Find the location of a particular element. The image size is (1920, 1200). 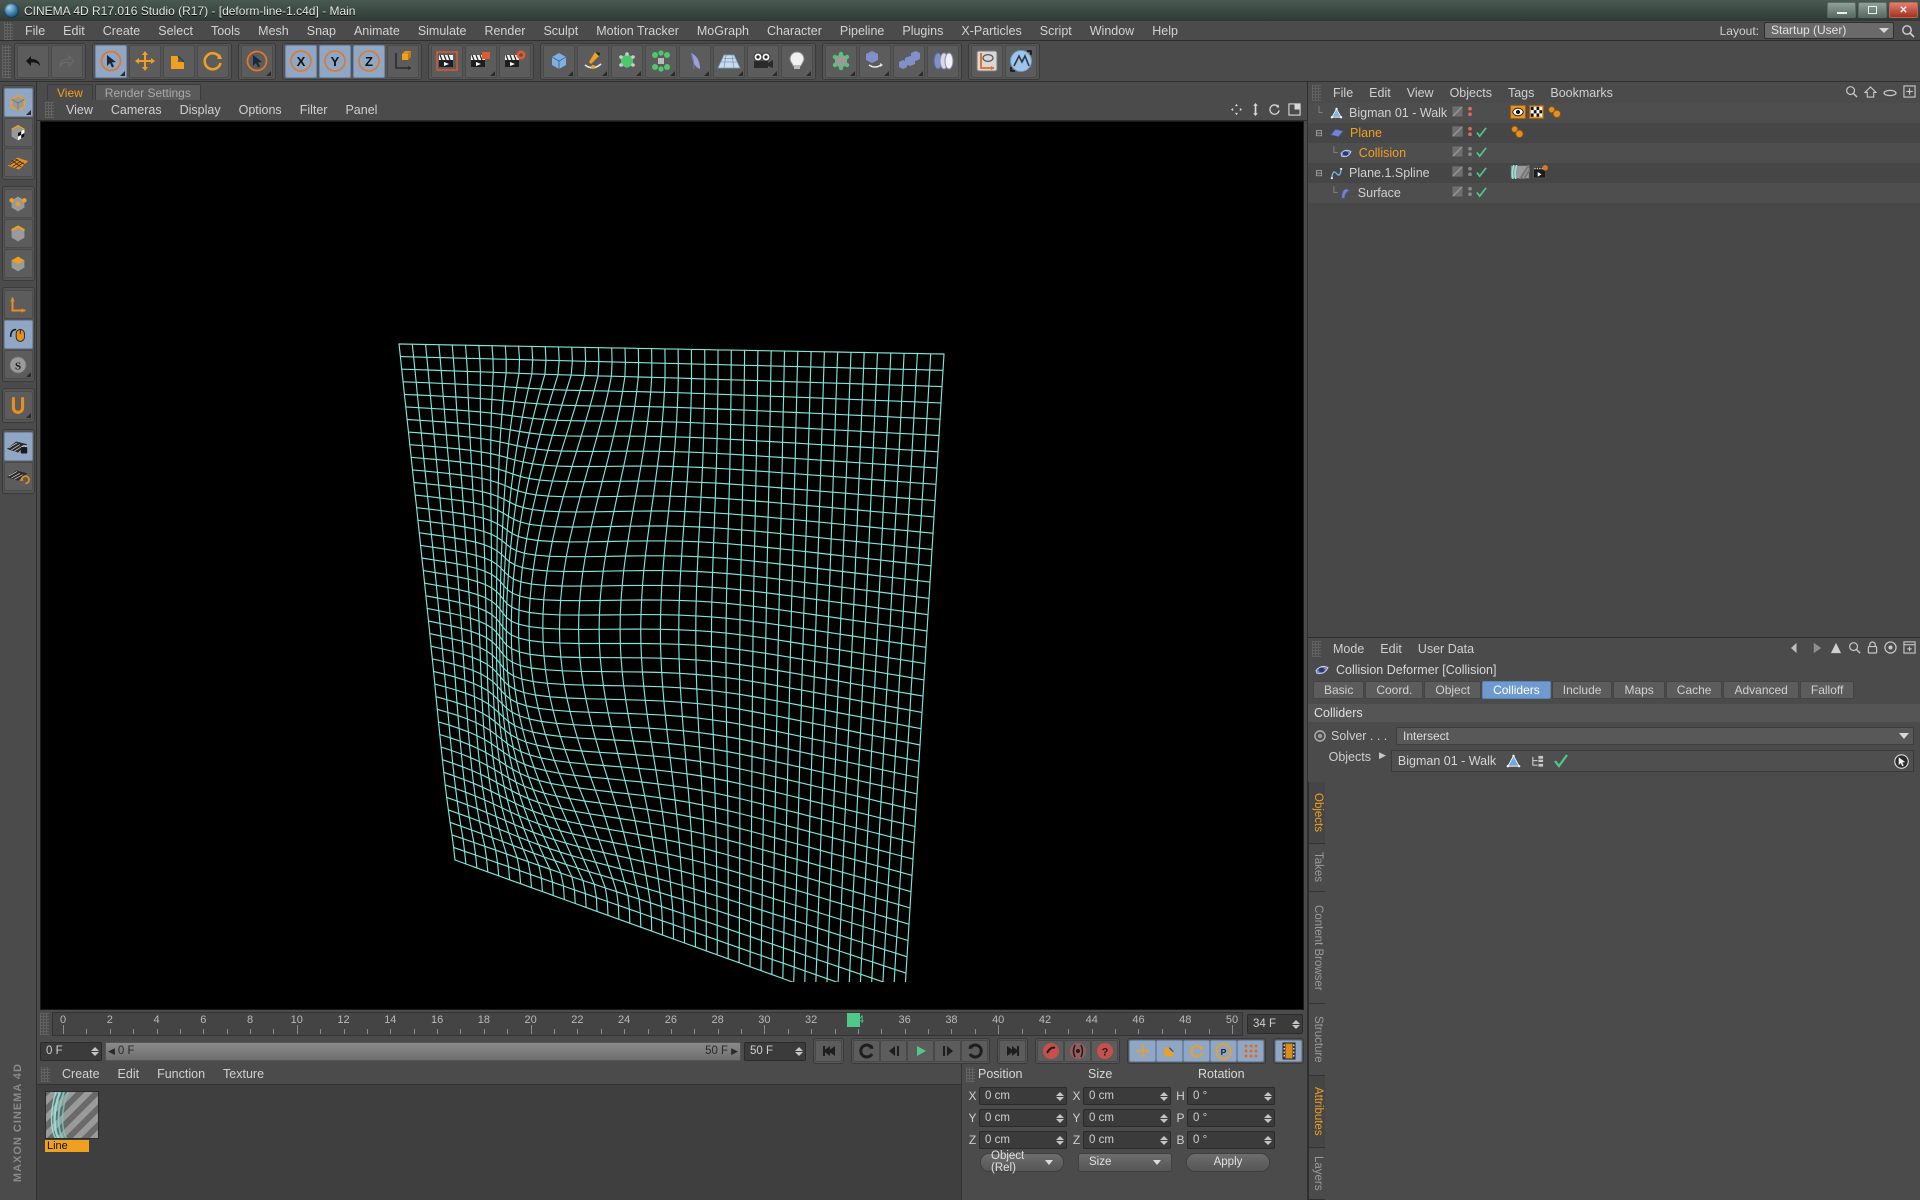

material-menu-grip is located at coordinates (45, 1074).